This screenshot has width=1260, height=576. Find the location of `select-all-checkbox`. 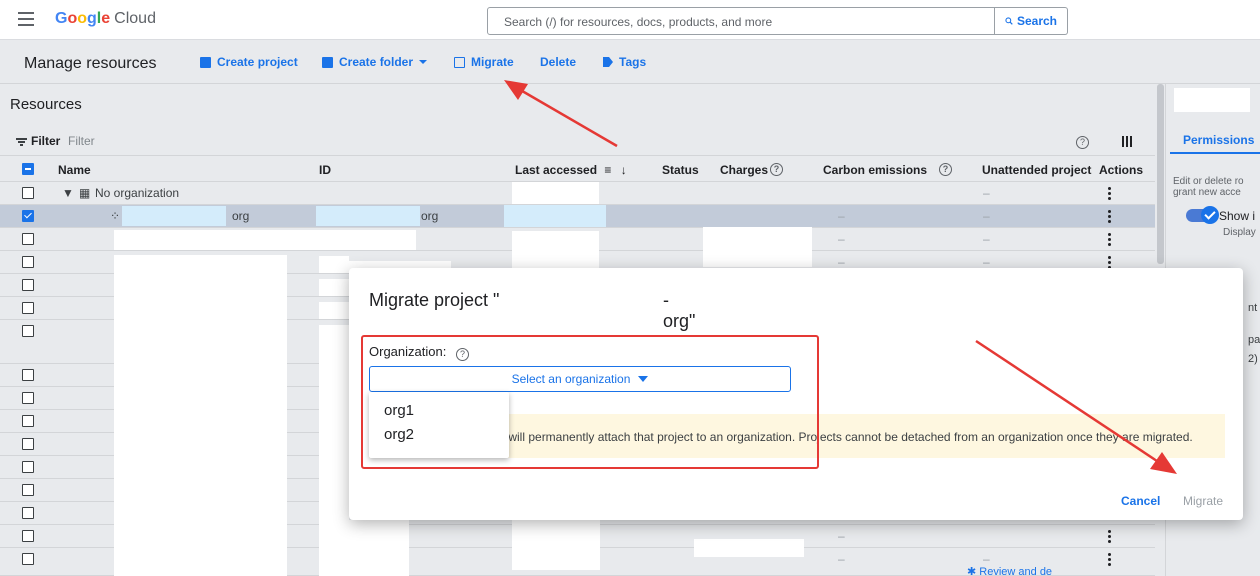

select-all-checkbox is located at coordinates (28, 169).